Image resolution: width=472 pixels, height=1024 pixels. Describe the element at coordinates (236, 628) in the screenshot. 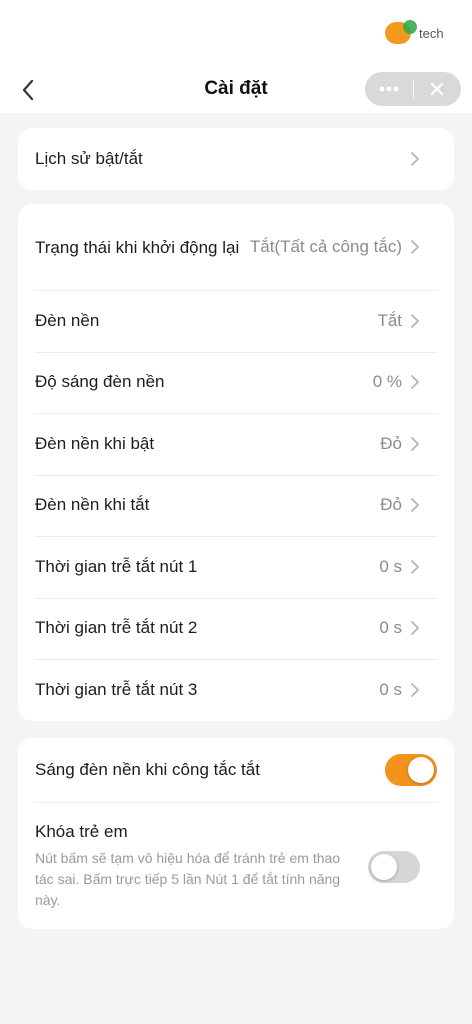

I see `delay-button-2-row: Thời gian trễ tắt nút 2 0 s` at that location.